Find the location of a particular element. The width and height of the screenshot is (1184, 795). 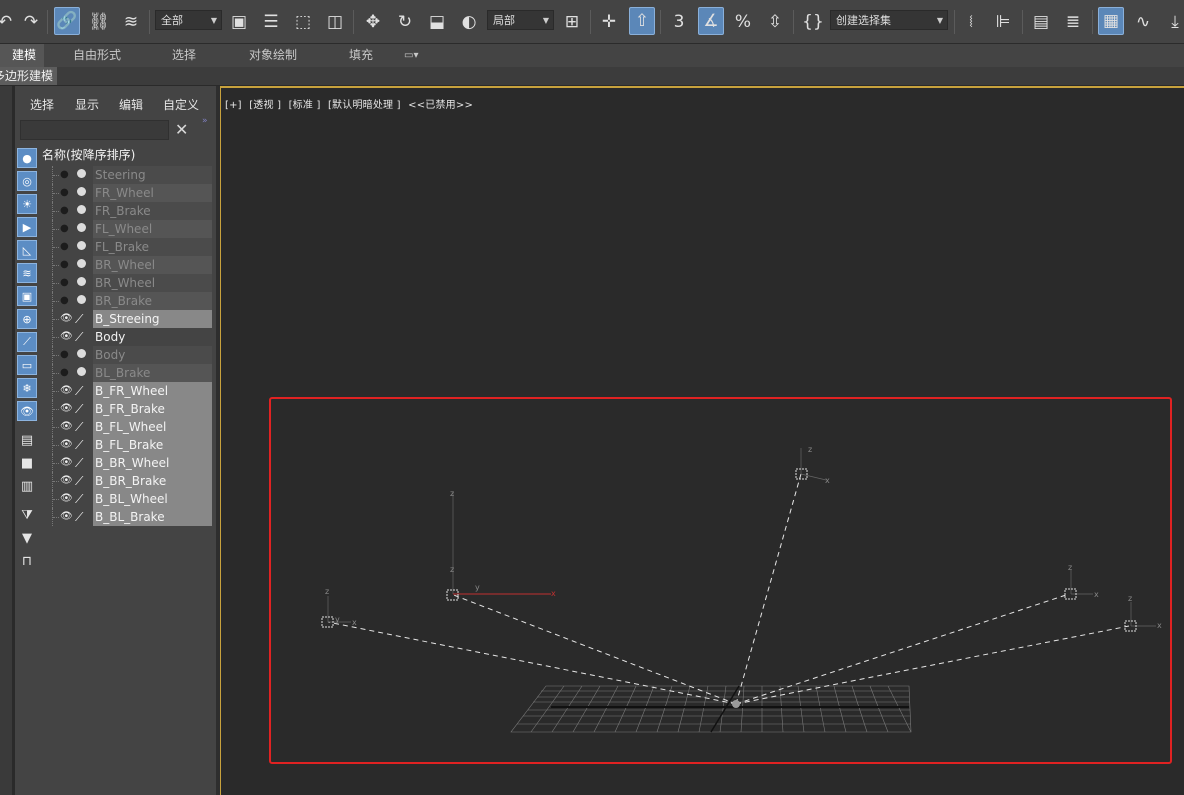

list-item: 👁 ⟋ B_BR_Brake is located at coordinates (127, 481).